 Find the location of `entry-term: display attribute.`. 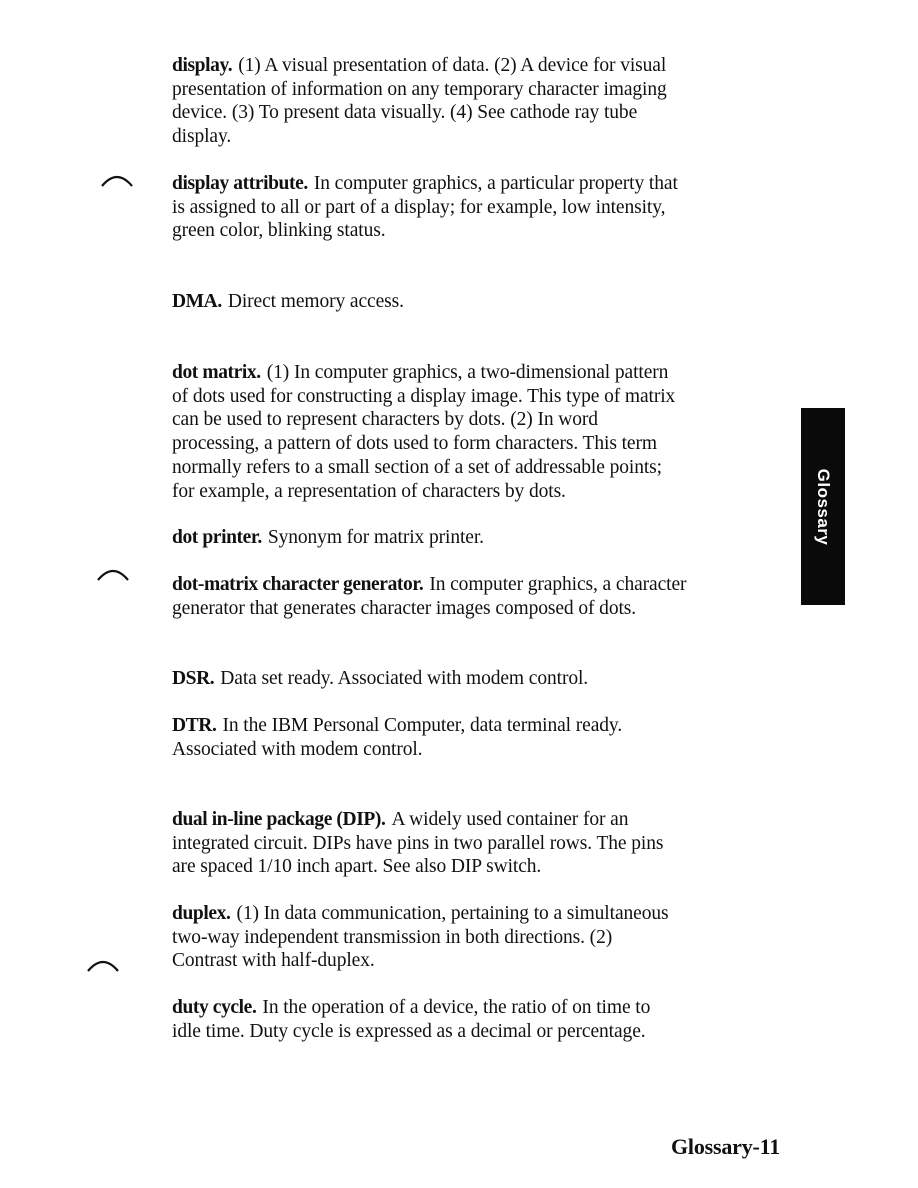

entry-term: display attribute. is located at coordinates (240, 183).